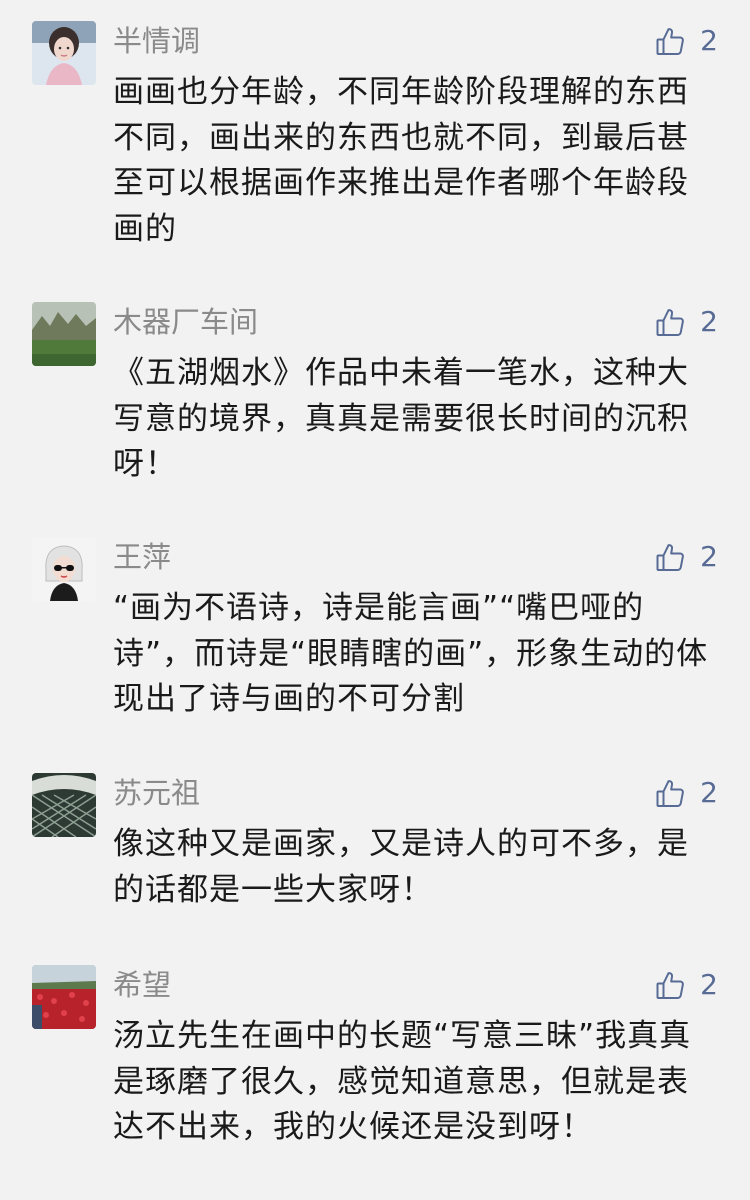  Describe the element at coordinates (185, 322) in the screenshot. I see `comment-username: 木器厂车间` at that location.